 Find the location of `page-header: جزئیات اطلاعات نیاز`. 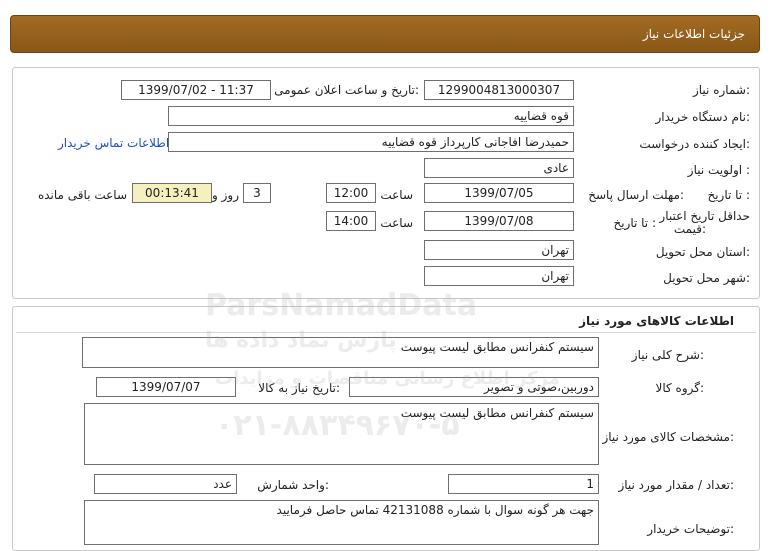

page-header: جزئیات اطلاعات نیاز is located at coordinates (385, 34).